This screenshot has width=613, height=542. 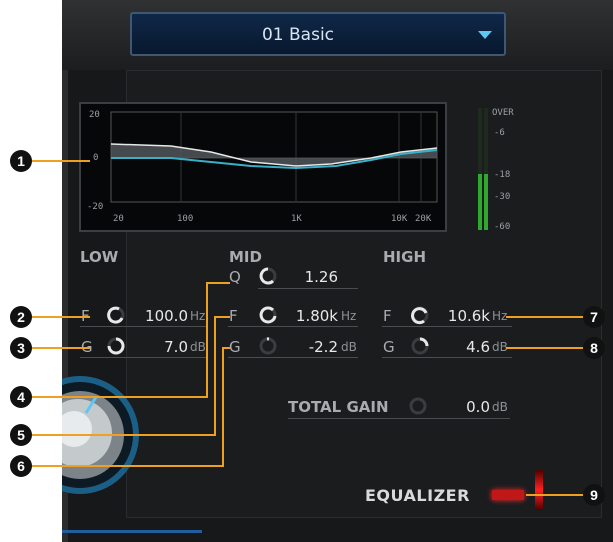 What do you see at coordinates (594, 317) in the screenshot?
I see `callout-7: 7` at bounding box center [594, 317].